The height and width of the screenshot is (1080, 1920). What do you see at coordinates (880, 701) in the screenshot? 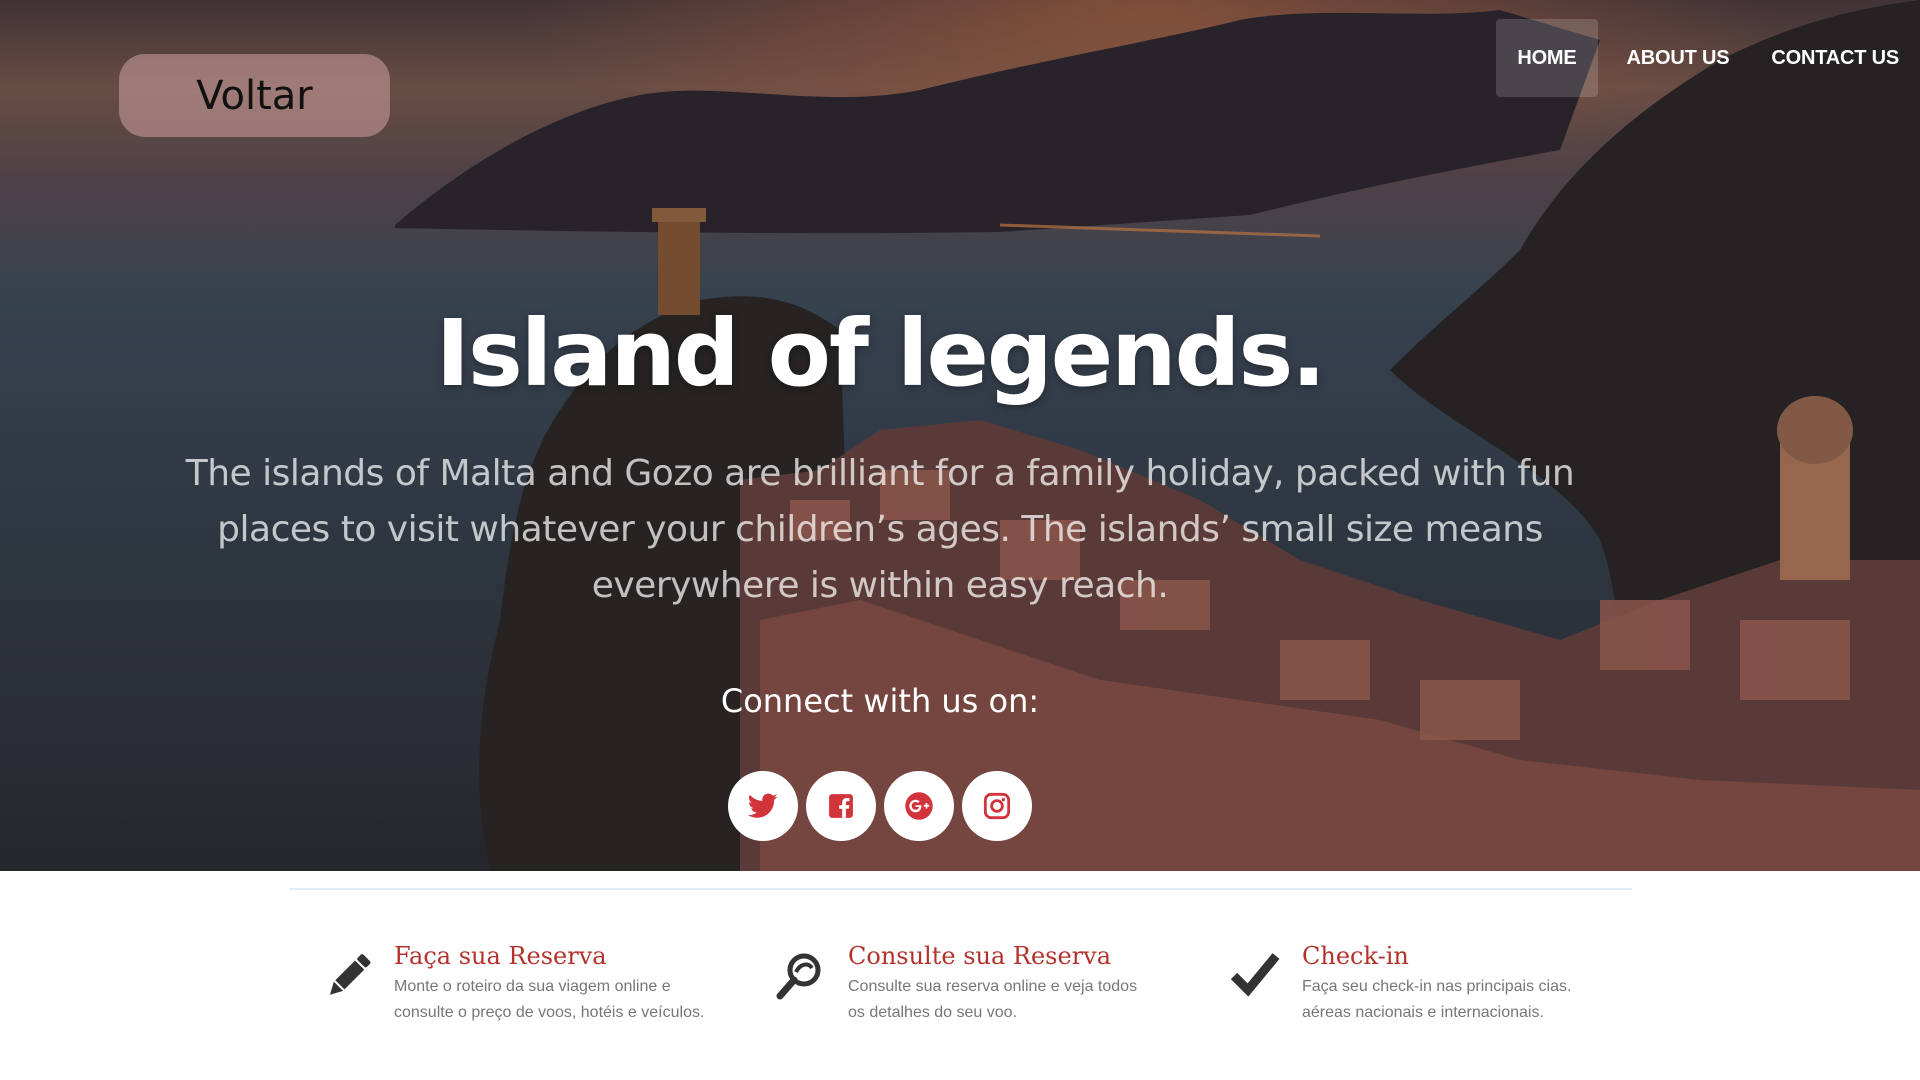
I see `connect-label: Connect with us on:` at bounding box center [880, 701].